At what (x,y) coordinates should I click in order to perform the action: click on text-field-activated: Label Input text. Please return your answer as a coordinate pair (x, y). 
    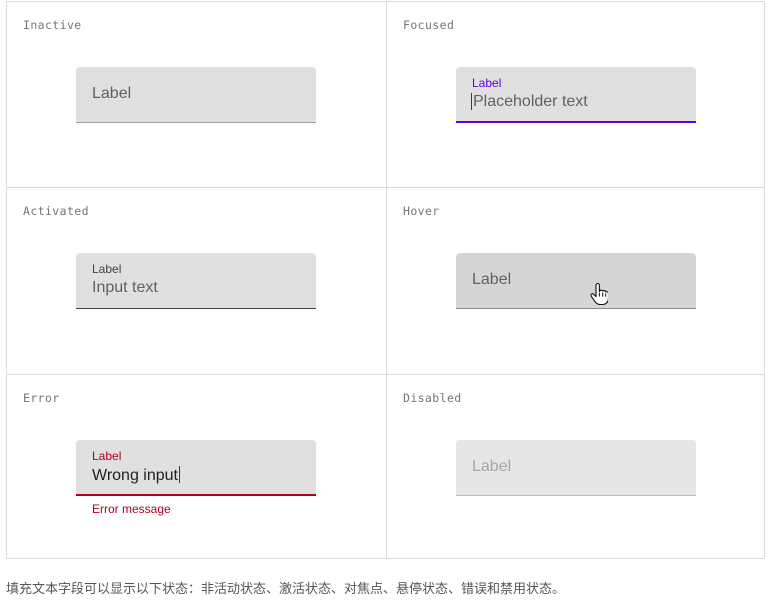
    Looking at the image, I should click on (196, 281).